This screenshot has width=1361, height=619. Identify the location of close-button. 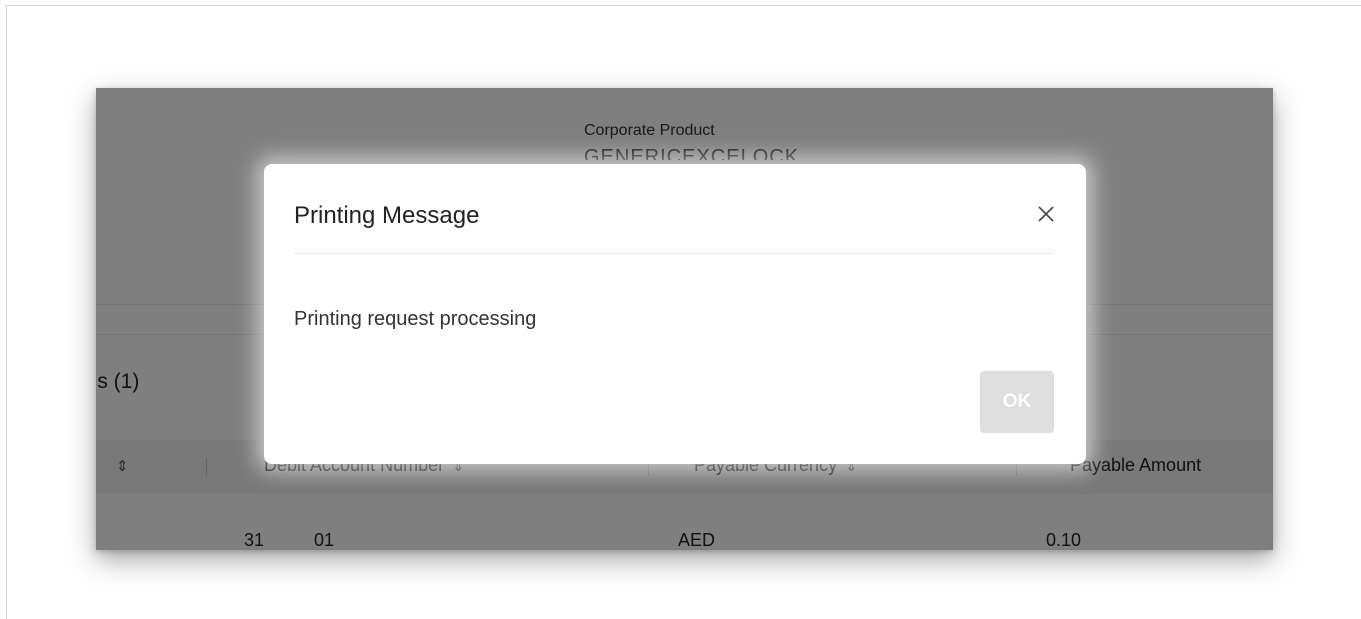
(1046, 214).